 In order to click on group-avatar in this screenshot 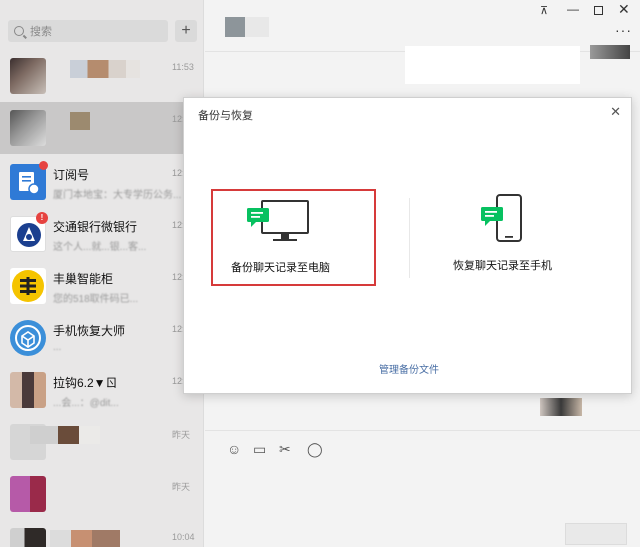, I will do `click(28, 390)`.